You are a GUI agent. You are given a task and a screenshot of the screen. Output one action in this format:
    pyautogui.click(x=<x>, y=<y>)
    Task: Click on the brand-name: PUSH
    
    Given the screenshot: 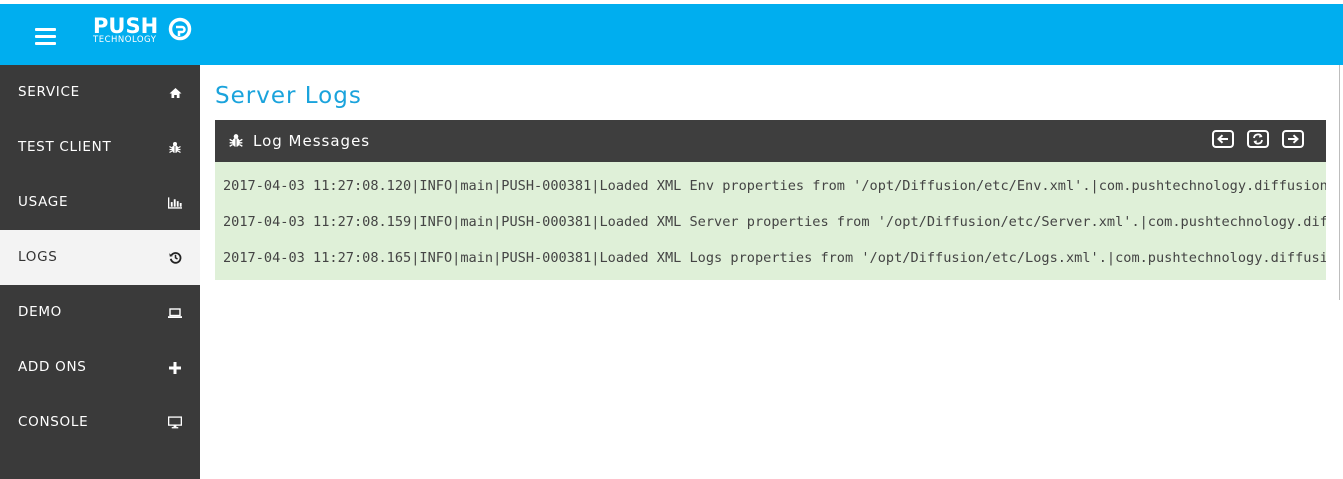 What is the action you would take?
    pyautogui.click(x=126, y=26)
    